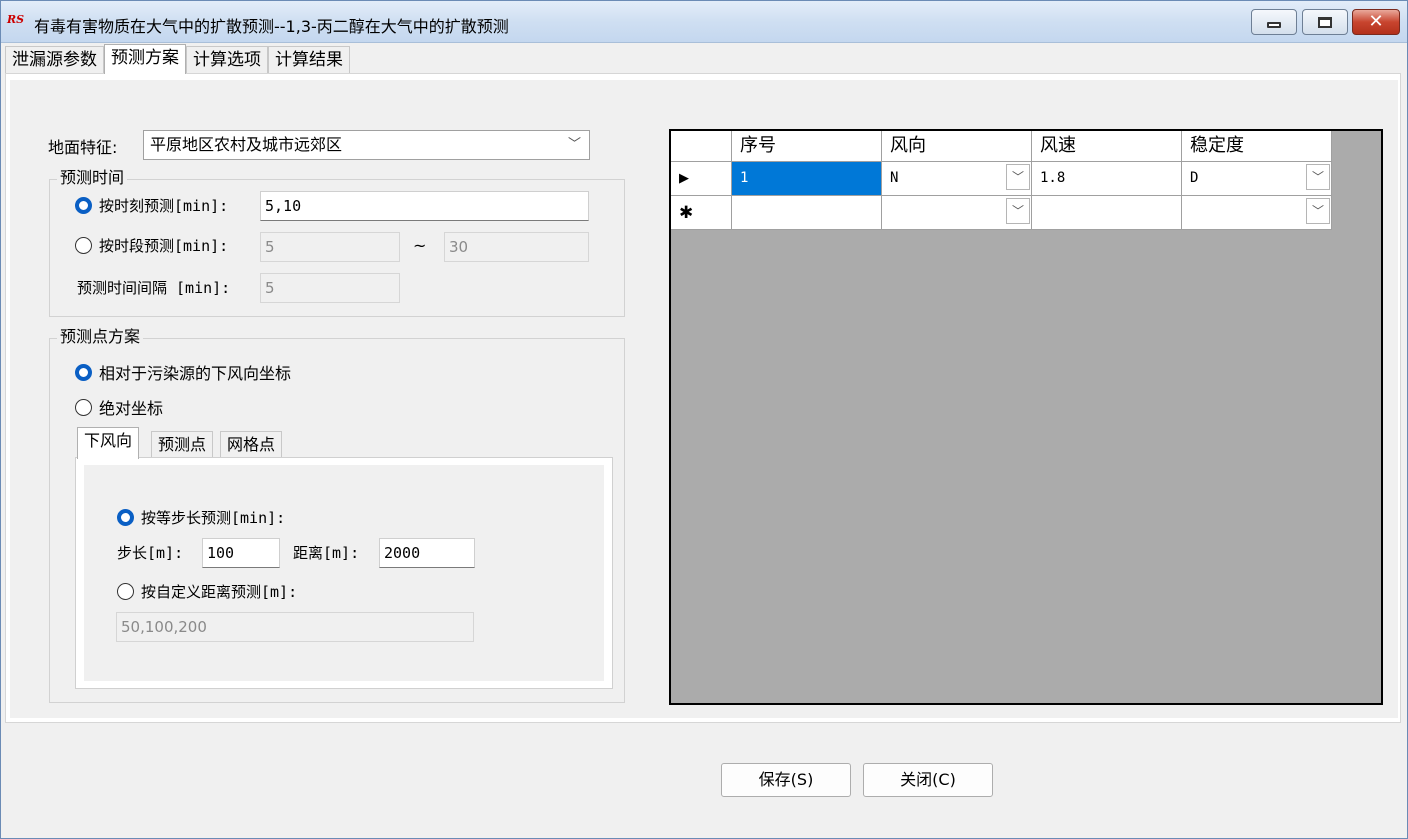  What do you see at coordinates (704, 22) in the screenshot?
I see `title-bar: RS 有毒有害物质在大气中的扩散预测--1,3-丙二醇在大气中的扩散预测 ✕` at bounding box center [704, 22].